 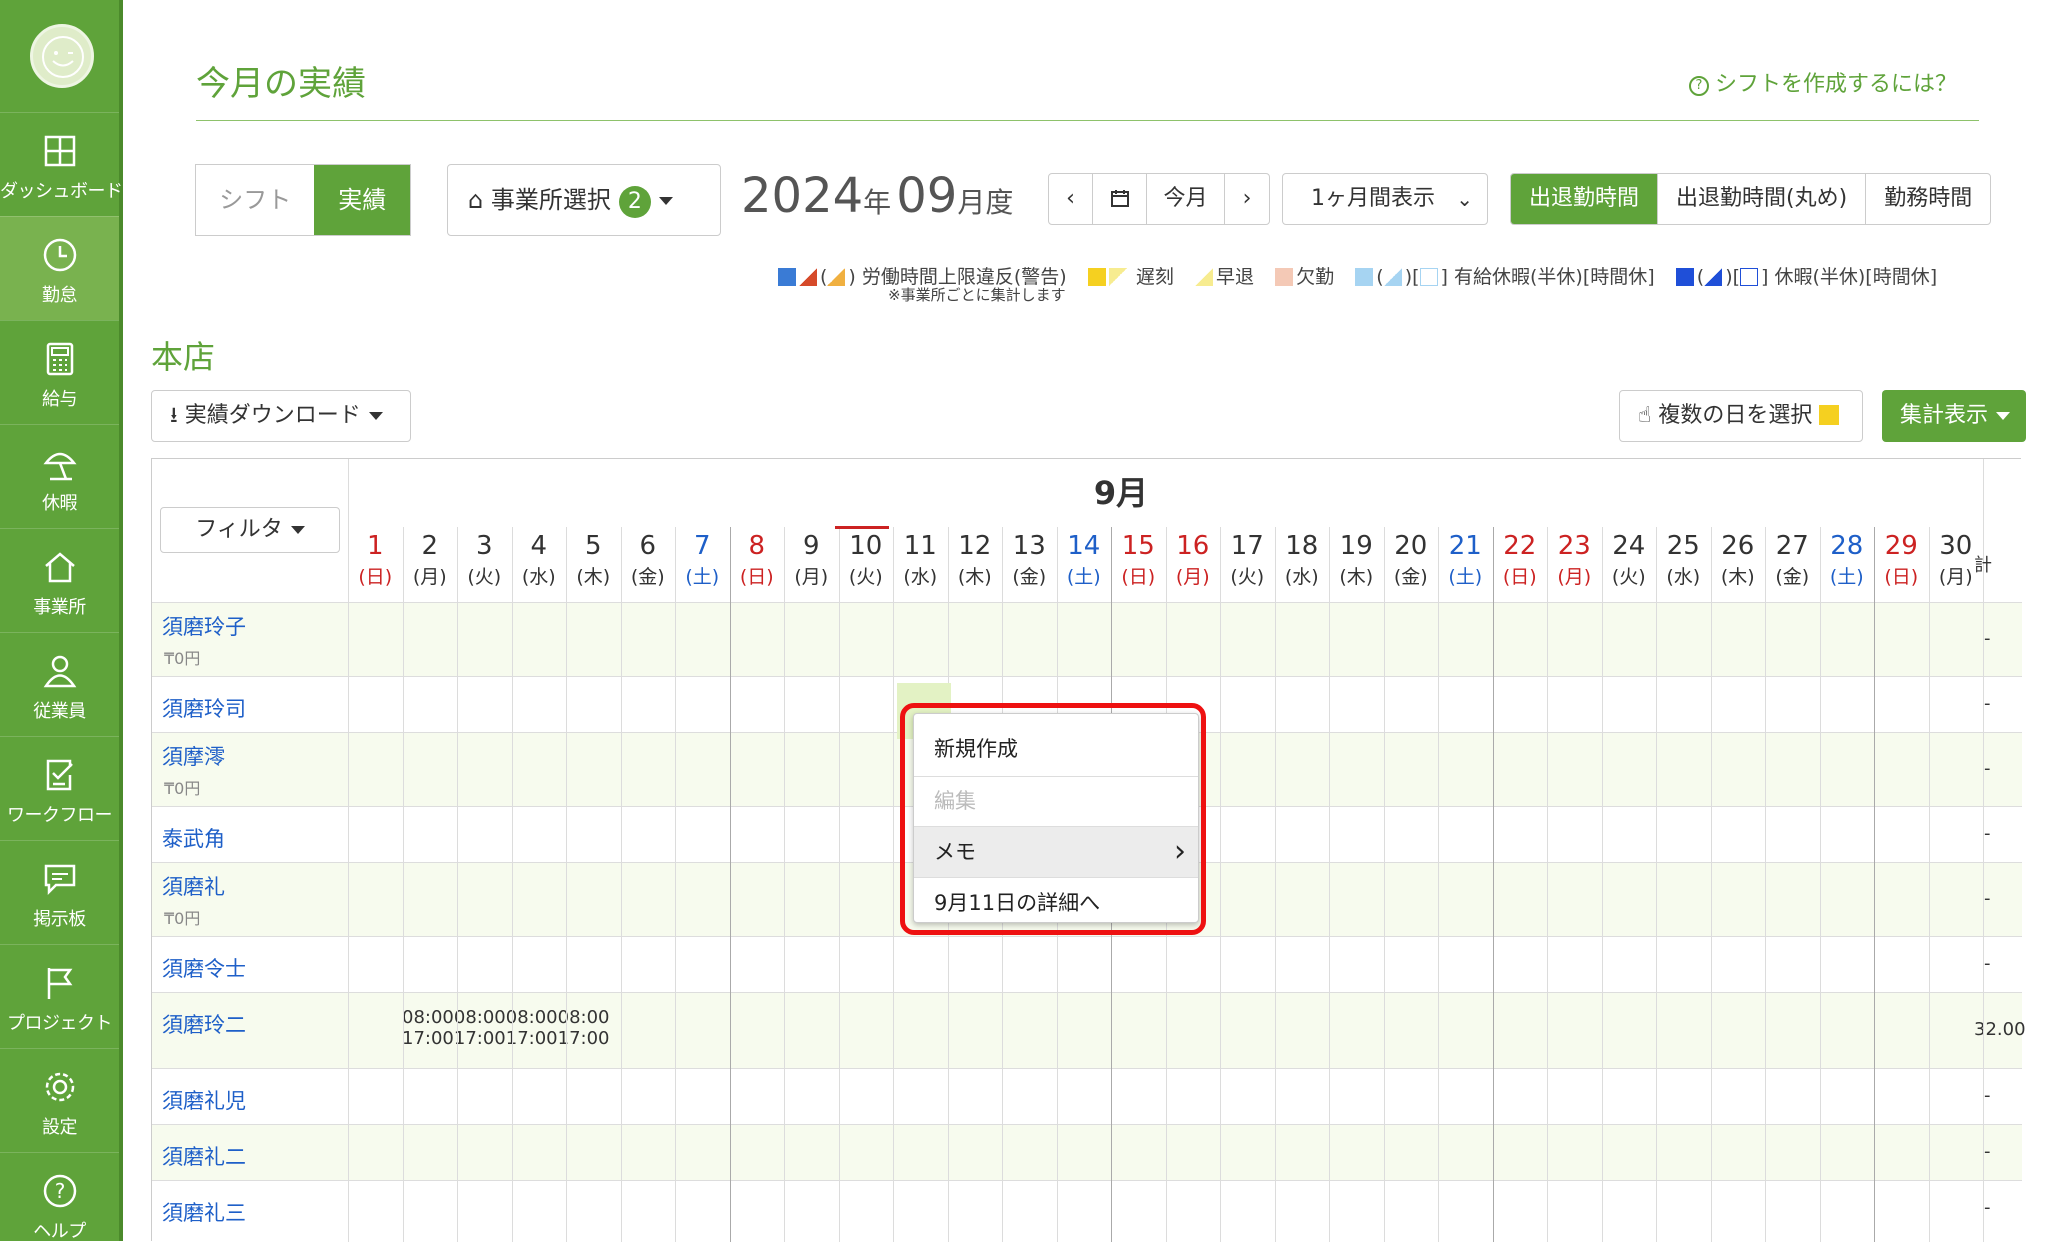 What do you see at coordinates (648, 566) in the screenshot?
I see `day-column-header: 6 (金)` at bounding box center [648, 566].